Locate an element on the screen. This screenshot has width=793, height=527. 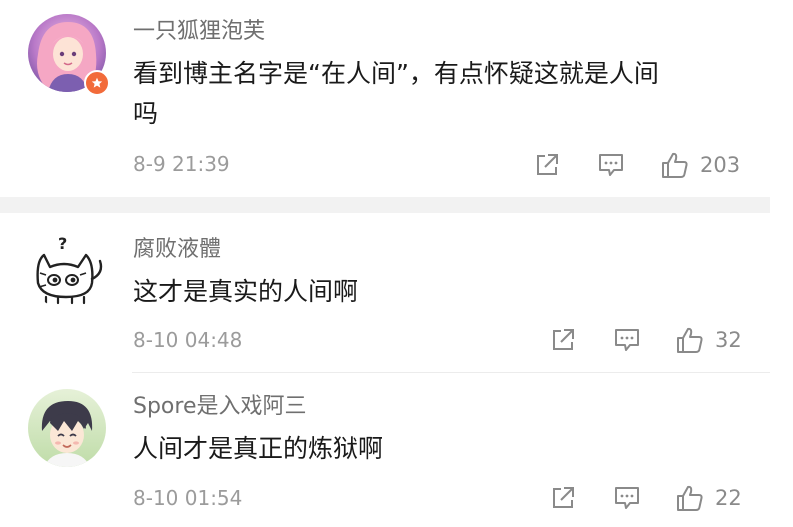
timestamp: 8-9 21:39 is located at coordinates (181, 164).